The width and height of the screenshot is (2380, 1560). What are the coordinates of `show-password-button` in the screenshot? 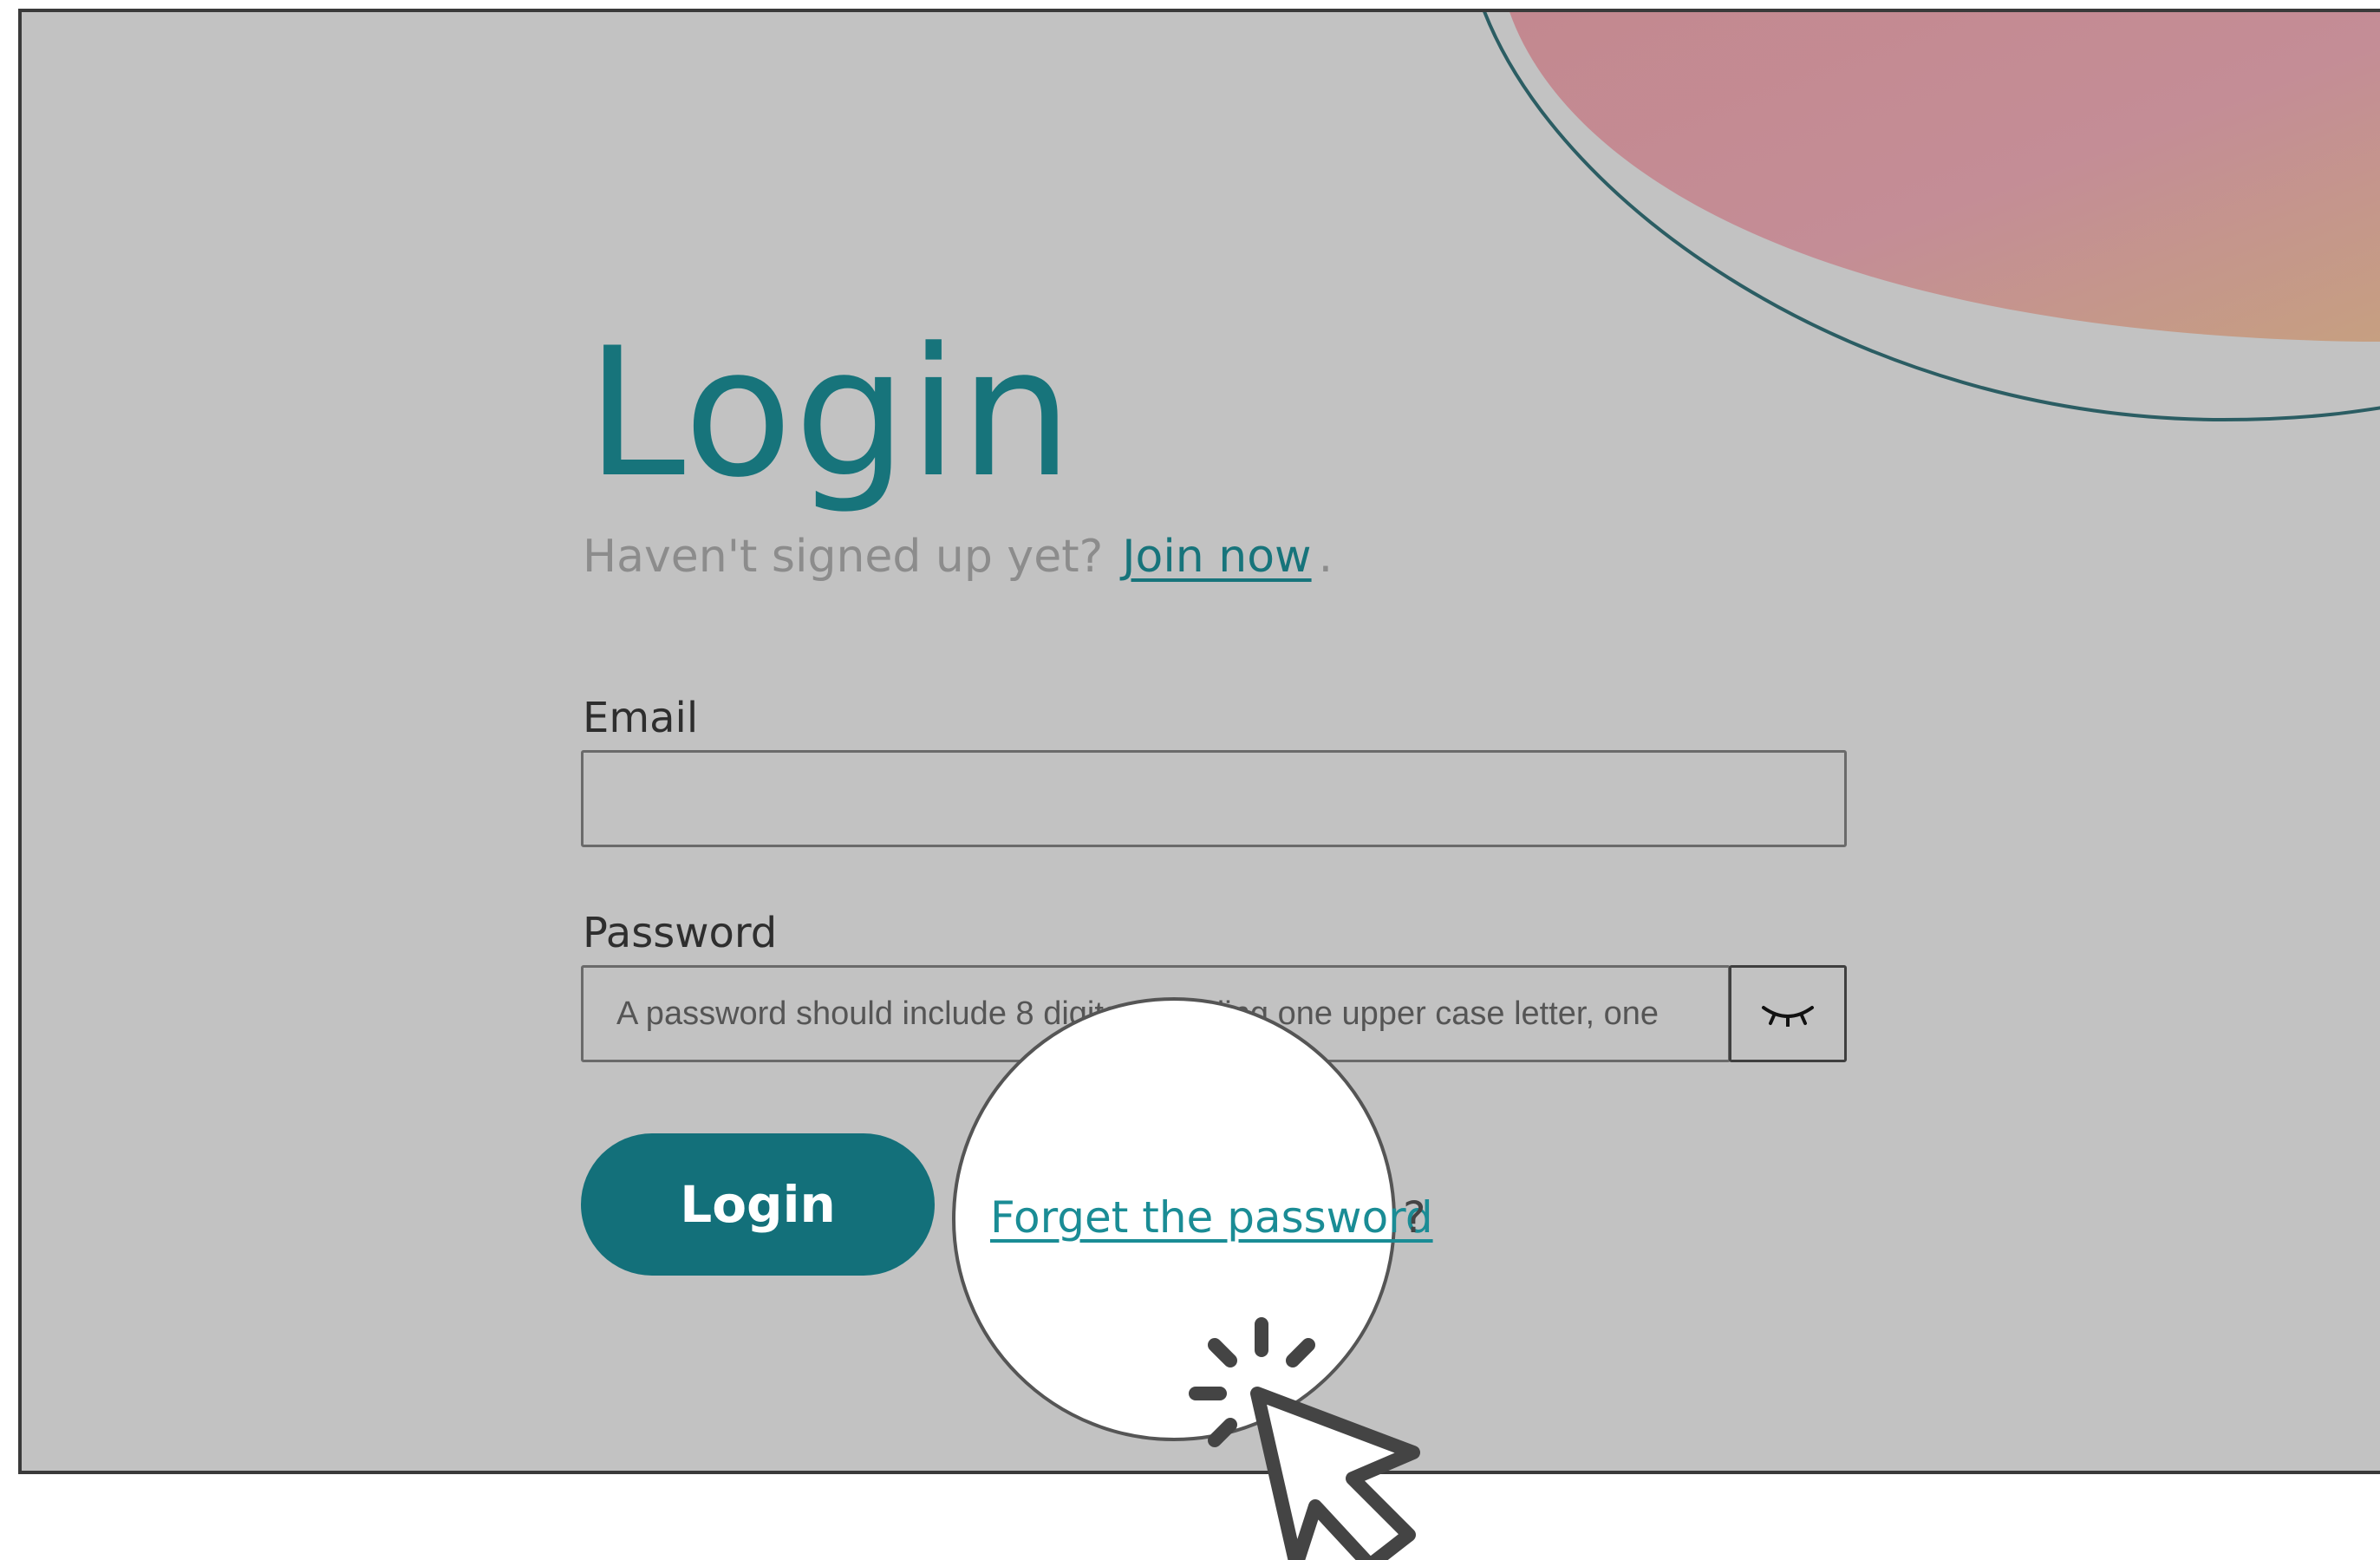 It's located at (1788, 1013).